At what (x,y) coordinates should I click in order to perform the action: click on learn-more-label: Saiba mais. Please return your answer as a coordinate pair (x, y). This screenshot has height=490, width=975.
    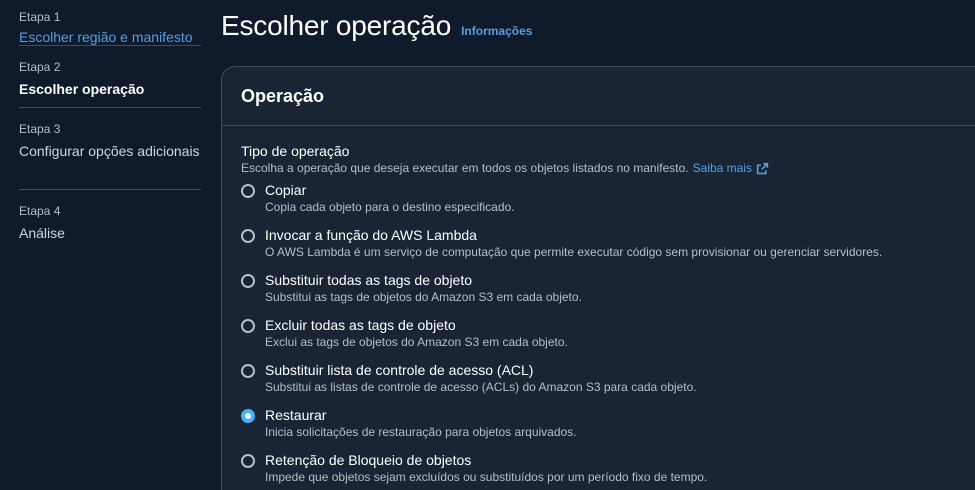
    Looking at the image, I should click on (722, 168).